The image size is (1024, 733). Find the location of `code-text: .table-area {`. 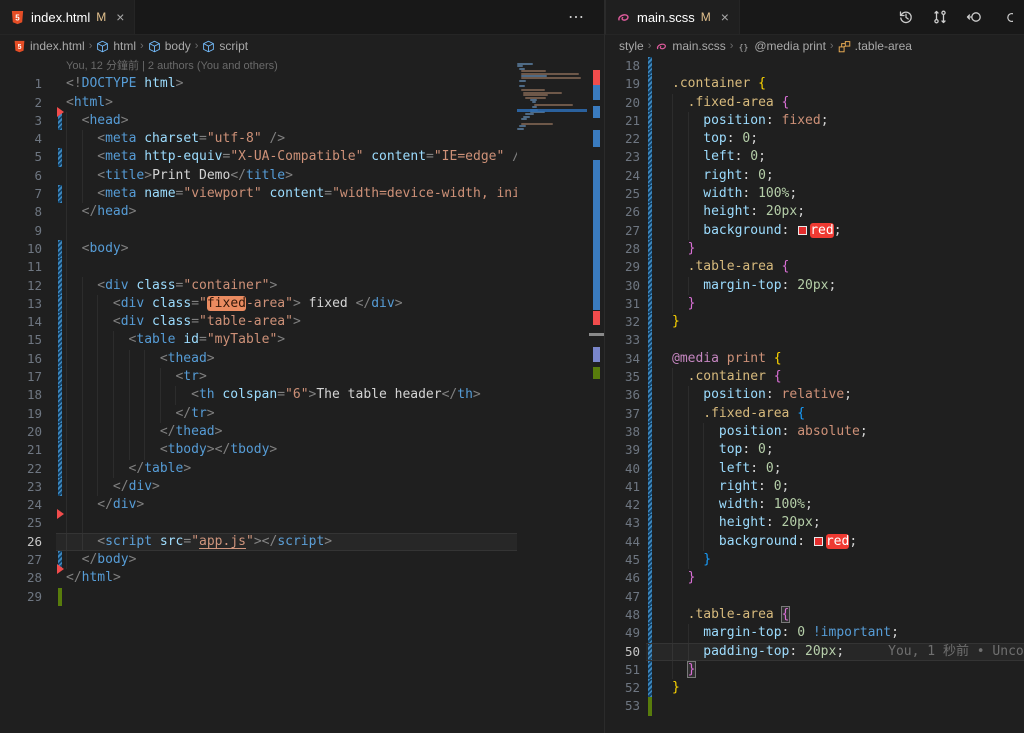

code-text: .table-area { is located at coordinates (731, 267).